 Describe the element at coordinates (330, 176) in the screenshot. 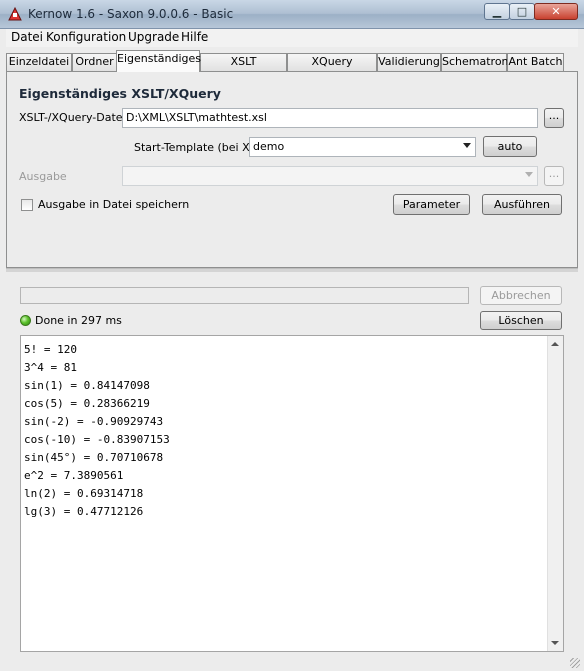

I see `output-path-input` at that location.